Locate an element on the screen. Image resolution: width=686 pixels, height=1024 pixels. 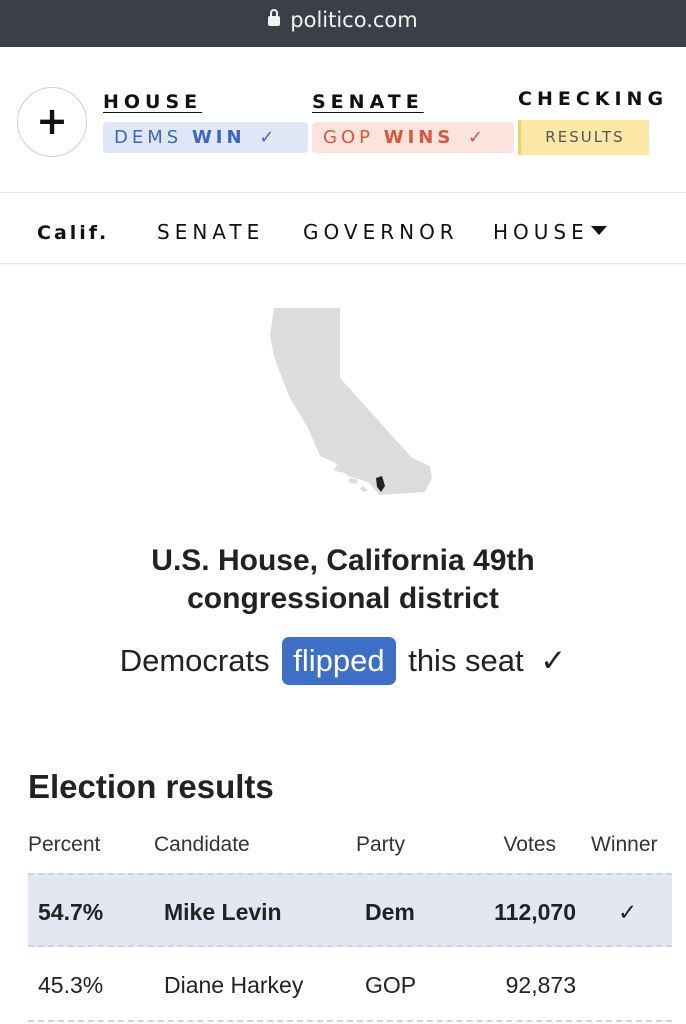
cell-votes: 112,070 is located at coordinates (535, 912).